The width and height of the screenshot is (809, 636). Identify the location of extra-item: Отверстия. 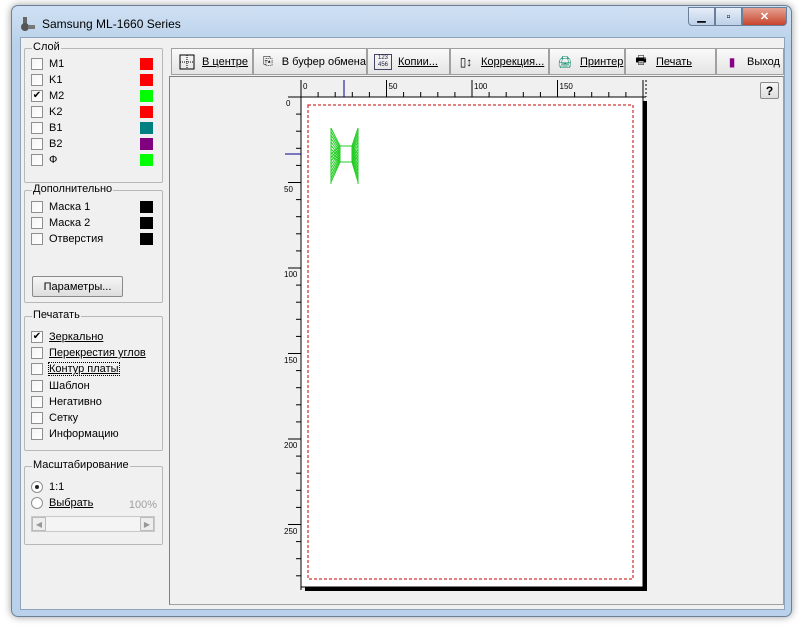
(67, 239).